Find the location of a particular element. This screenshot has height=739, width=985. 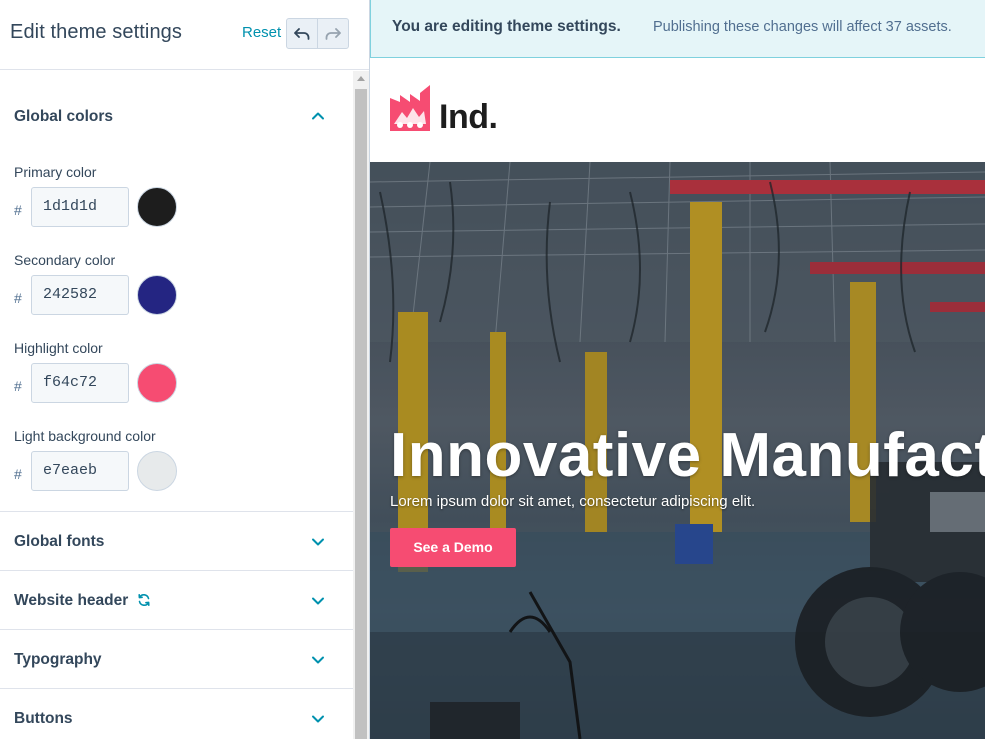

section-label: Website header is located at coordinates (71, 600).